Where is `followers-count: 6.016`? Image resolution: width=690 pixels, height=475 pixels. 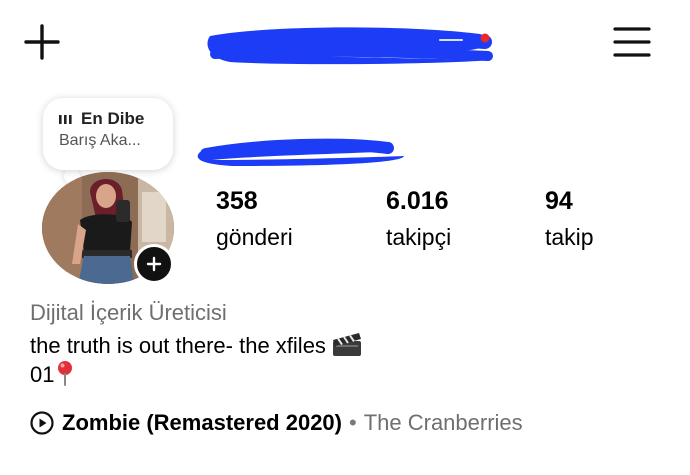 followers-count: 6.016 is located at coordinates (417, 201).